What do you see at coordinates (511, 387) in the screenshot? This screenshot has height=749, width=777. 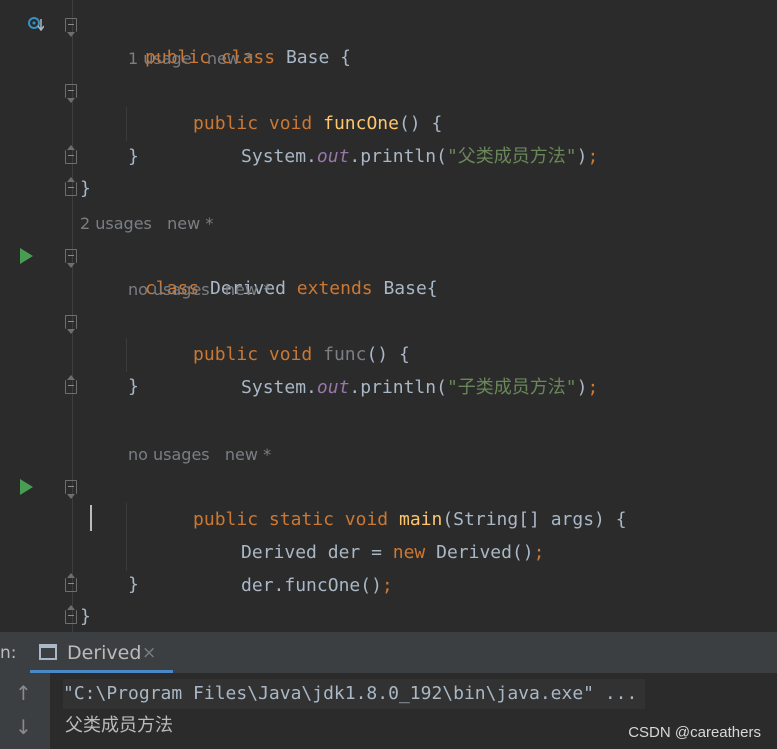 I see `string-literal: "子类成员方法"` at bounding box center [511, 387].